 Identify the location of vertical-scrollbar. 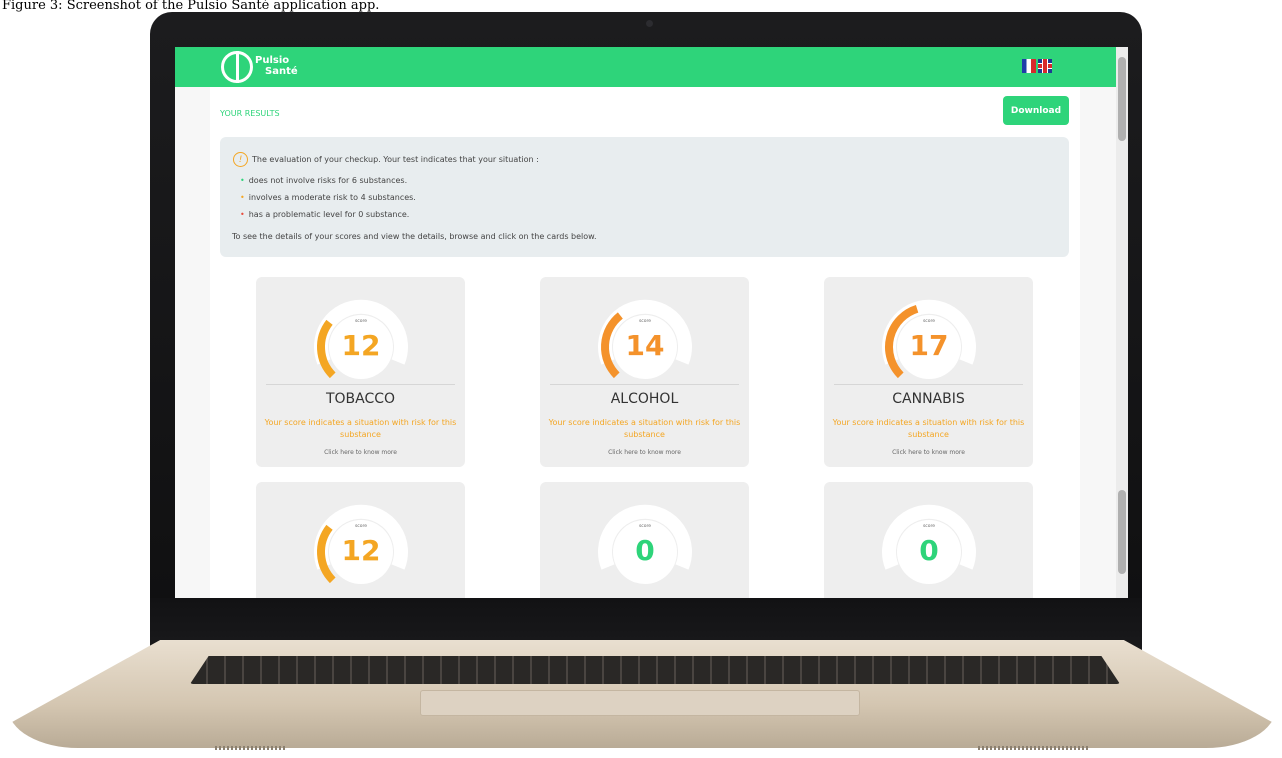
(1122, 322).